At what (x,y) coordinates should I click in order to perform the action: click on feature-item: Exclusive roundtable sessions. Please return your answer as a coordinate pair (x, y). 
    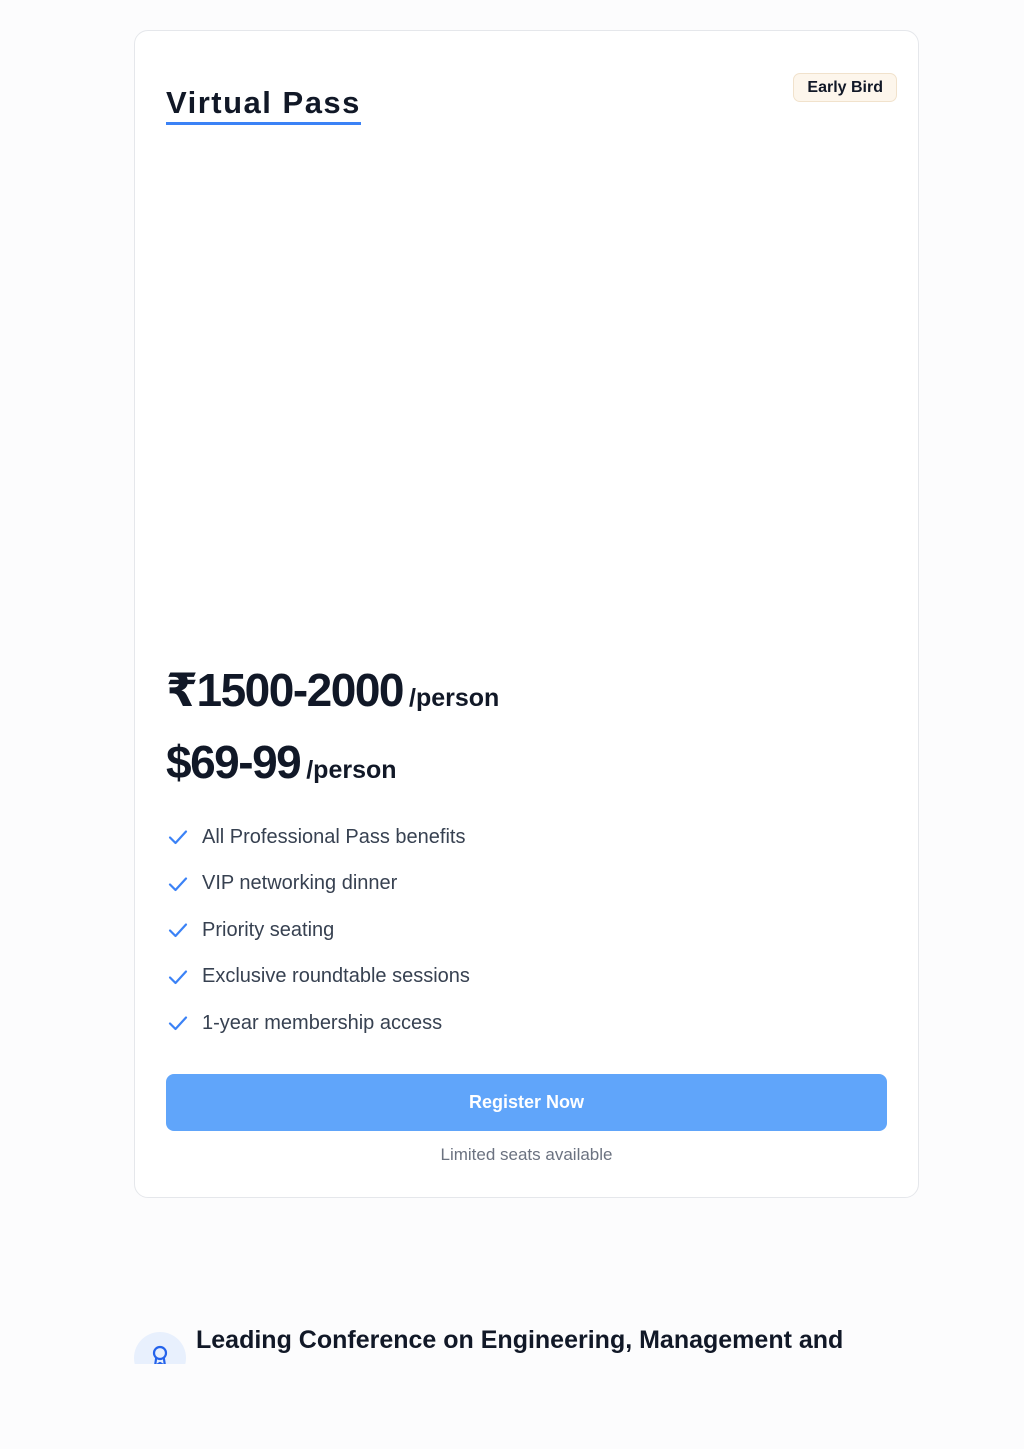
    Looking at the image, I should click on (318, 977).